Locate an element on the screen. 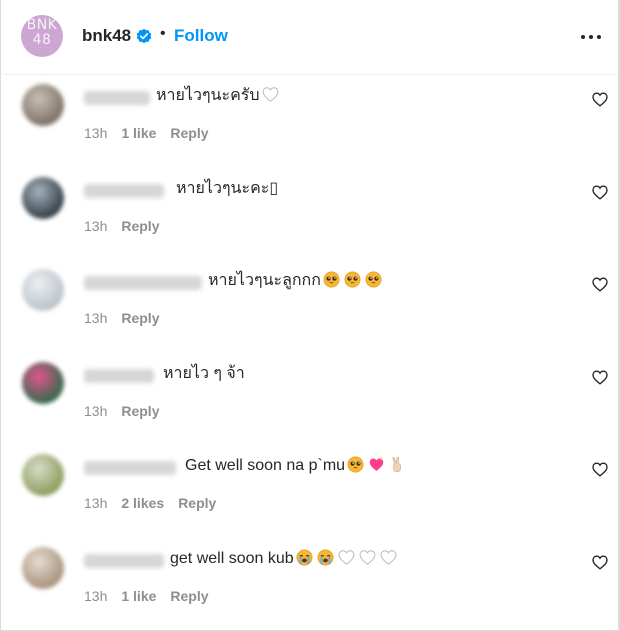  more-options-icon is located at coordinates (591, 36).